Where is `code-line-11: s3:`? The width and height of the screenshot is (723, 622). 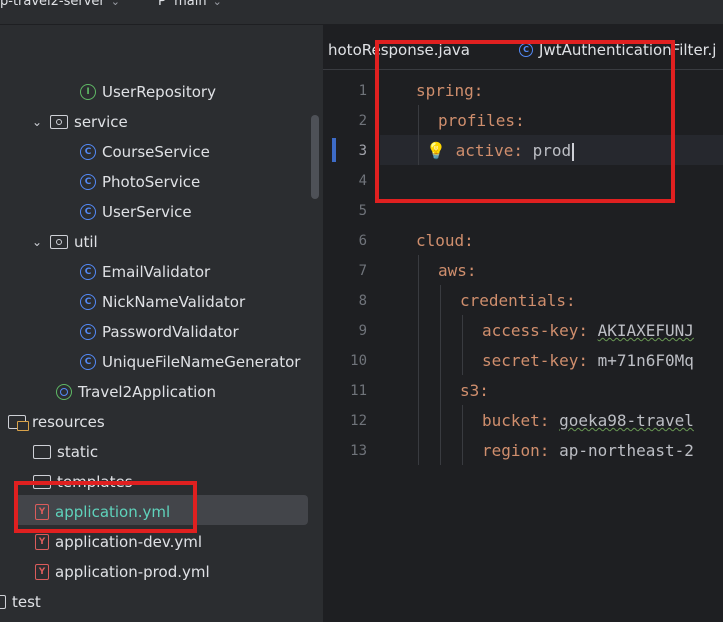
code-line-11: s3: is located at coordinates (474, 391).